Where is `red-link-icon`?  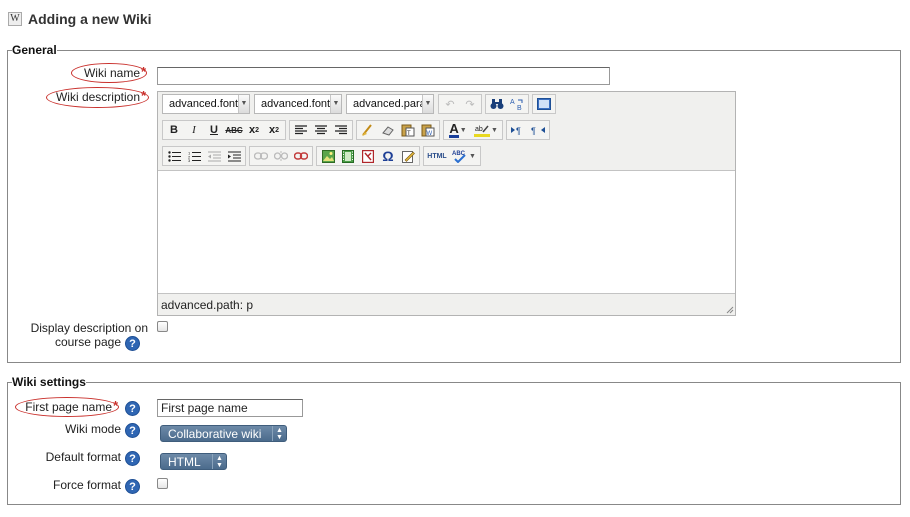 red-link-icon is located at coordinates (301, 156).